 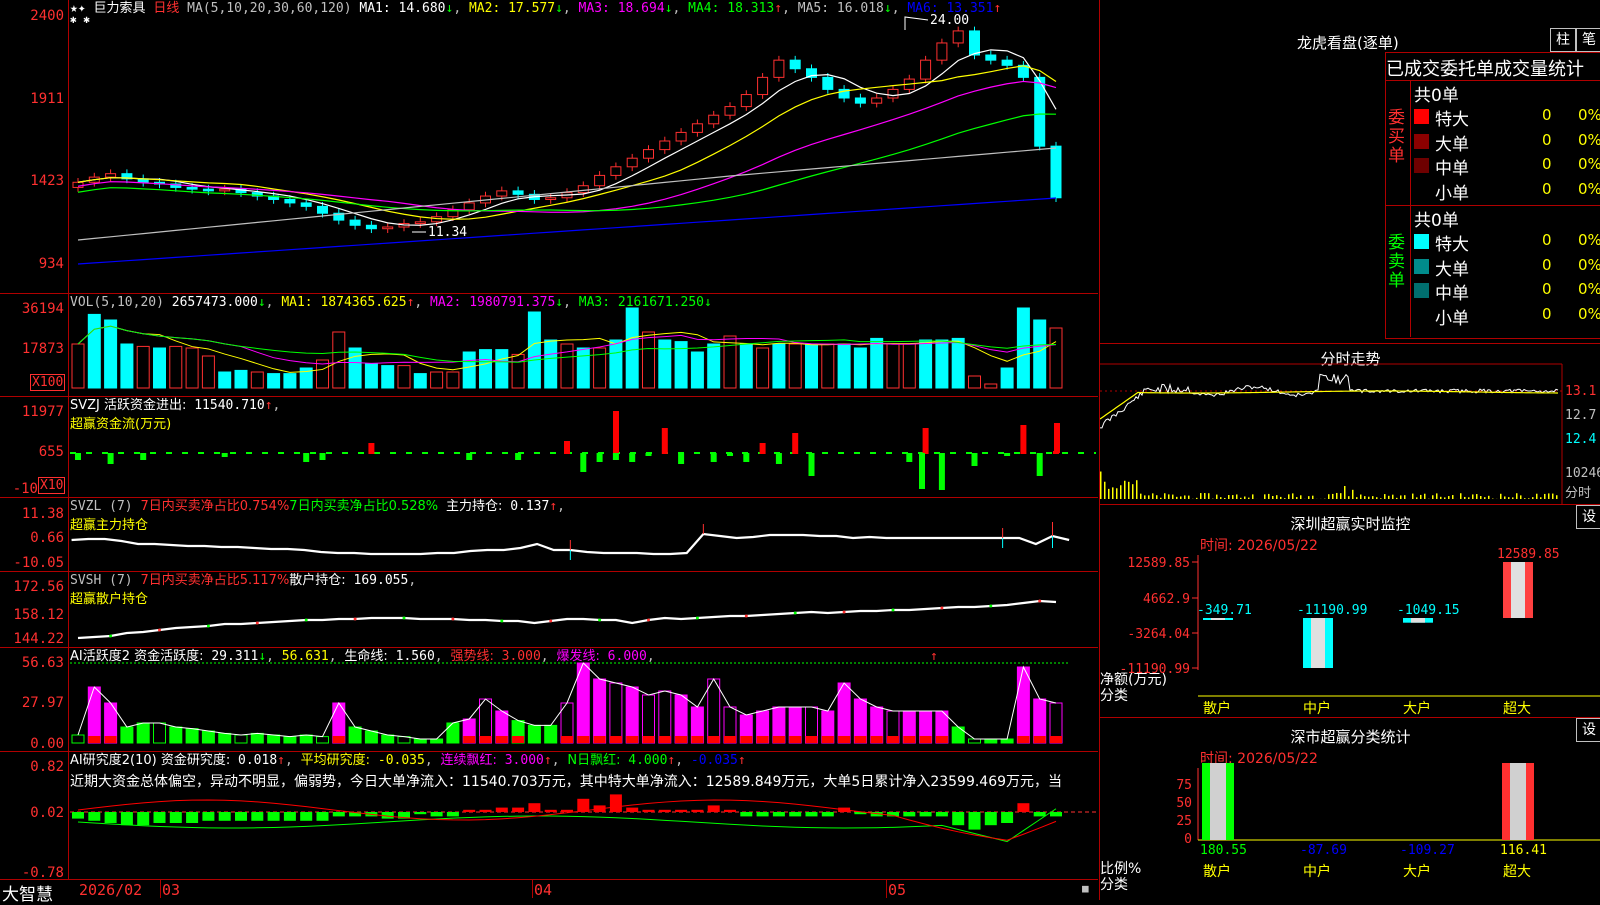 I want to click on sell-side-label: 委卖单, so click(x=1398, y=262).